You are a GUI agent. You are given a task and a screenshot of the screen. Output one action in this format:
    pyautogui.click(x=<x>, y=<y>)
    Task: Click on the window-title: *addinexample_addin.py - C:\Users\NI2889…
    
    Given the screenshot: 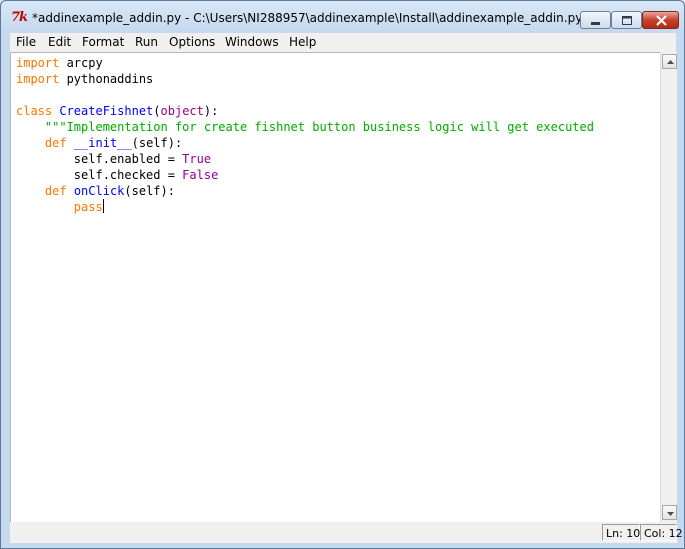 What is the action you would take?
    pyautogui.click(x=310, y=18)
    